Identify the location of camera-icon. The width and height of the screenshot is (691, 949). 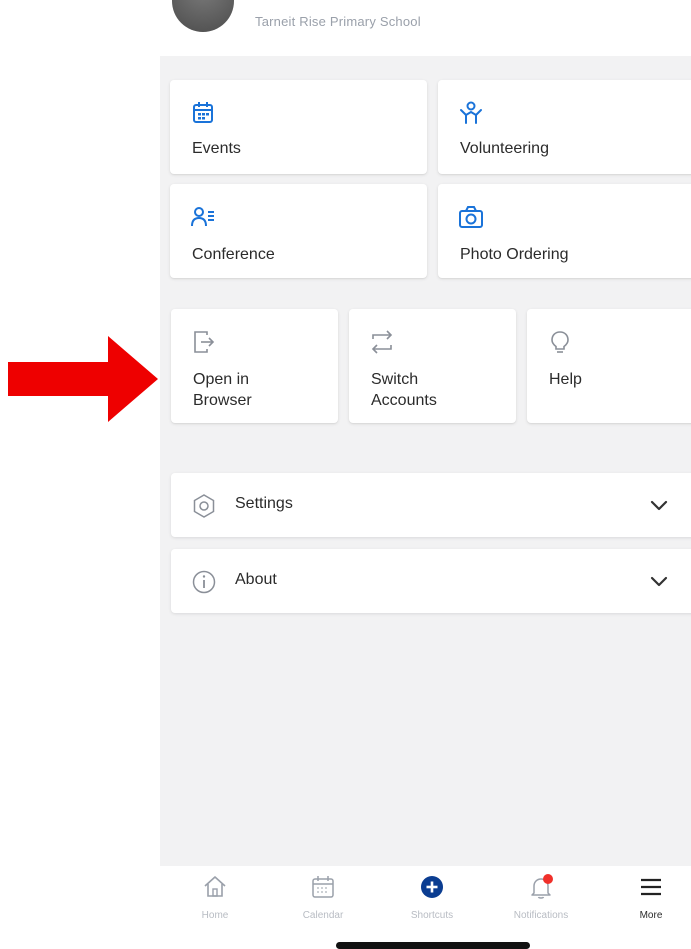
(471, 217).